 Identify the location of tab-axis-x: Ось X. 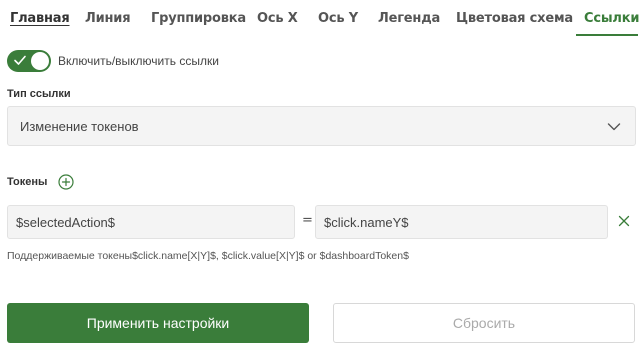
(277, 18).